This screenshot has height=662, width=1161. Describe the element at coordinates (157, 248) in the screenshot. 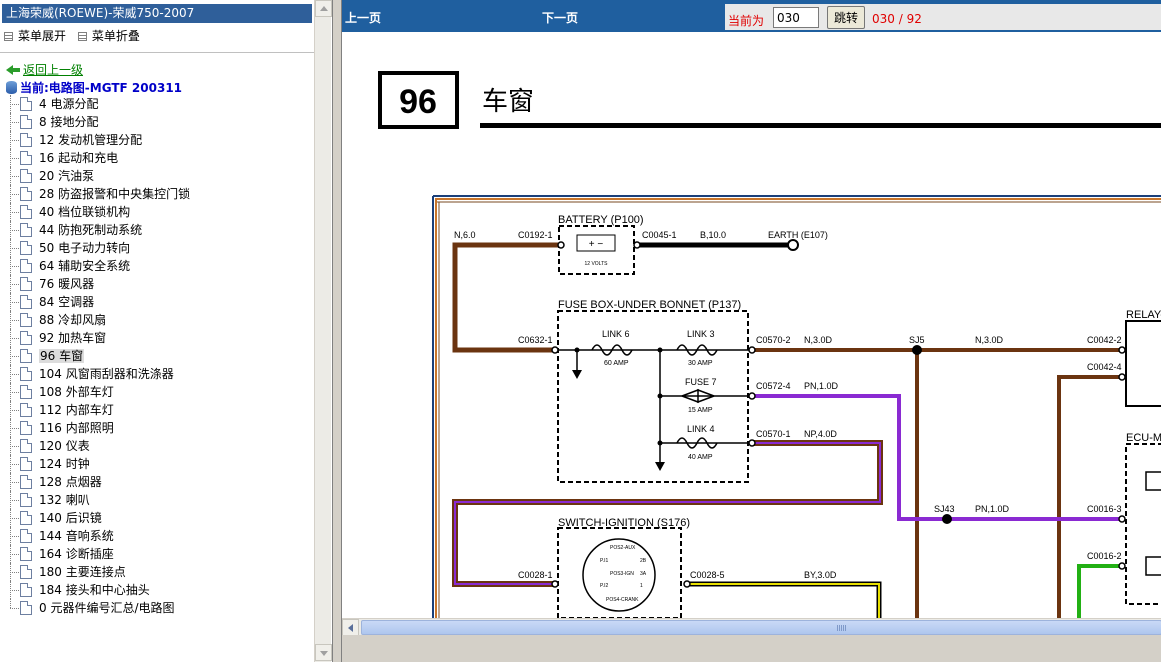

I see `tree-item: 50 电子动力转向` at that location.